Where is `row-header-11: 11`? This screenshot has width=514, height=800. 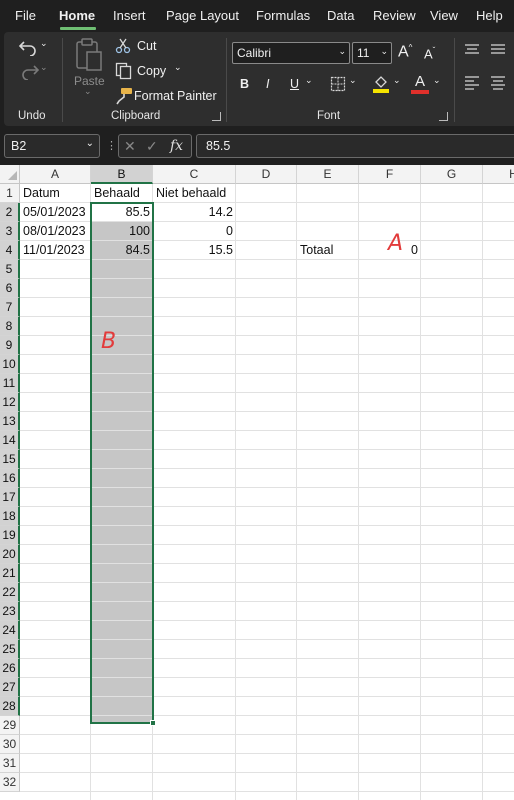
row-header-11: 11 is located at coordinates (10, 383).